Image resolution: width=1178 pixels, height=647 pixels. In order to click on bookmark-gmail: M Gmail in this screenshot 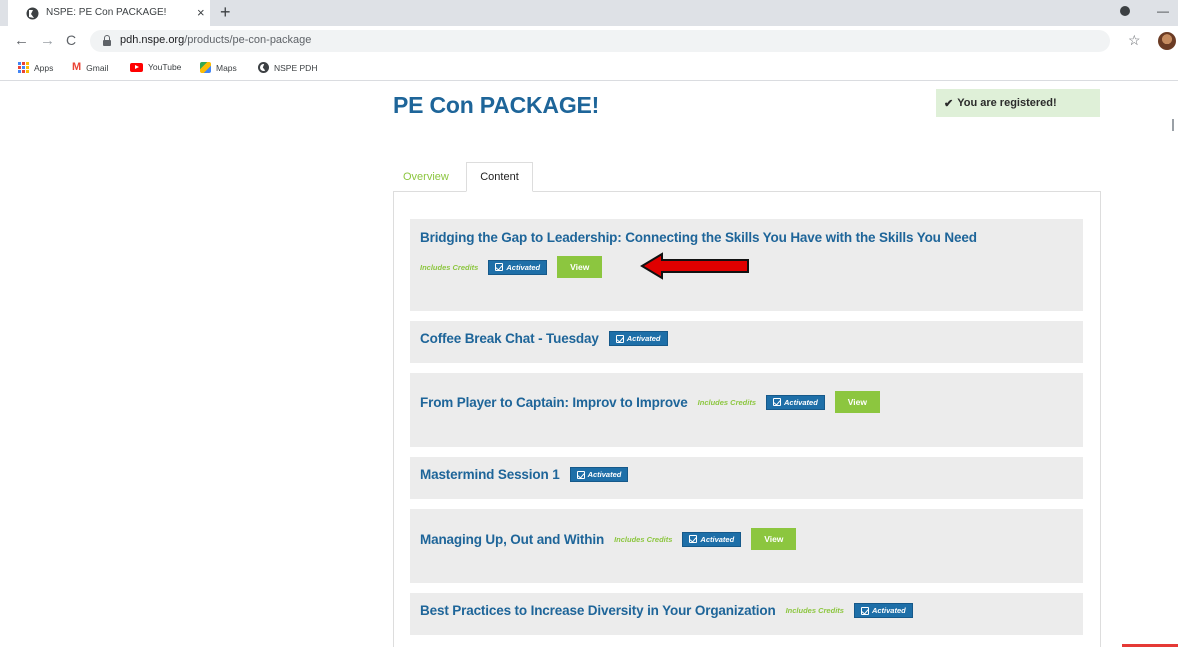, I will do `click(90, 67)`.